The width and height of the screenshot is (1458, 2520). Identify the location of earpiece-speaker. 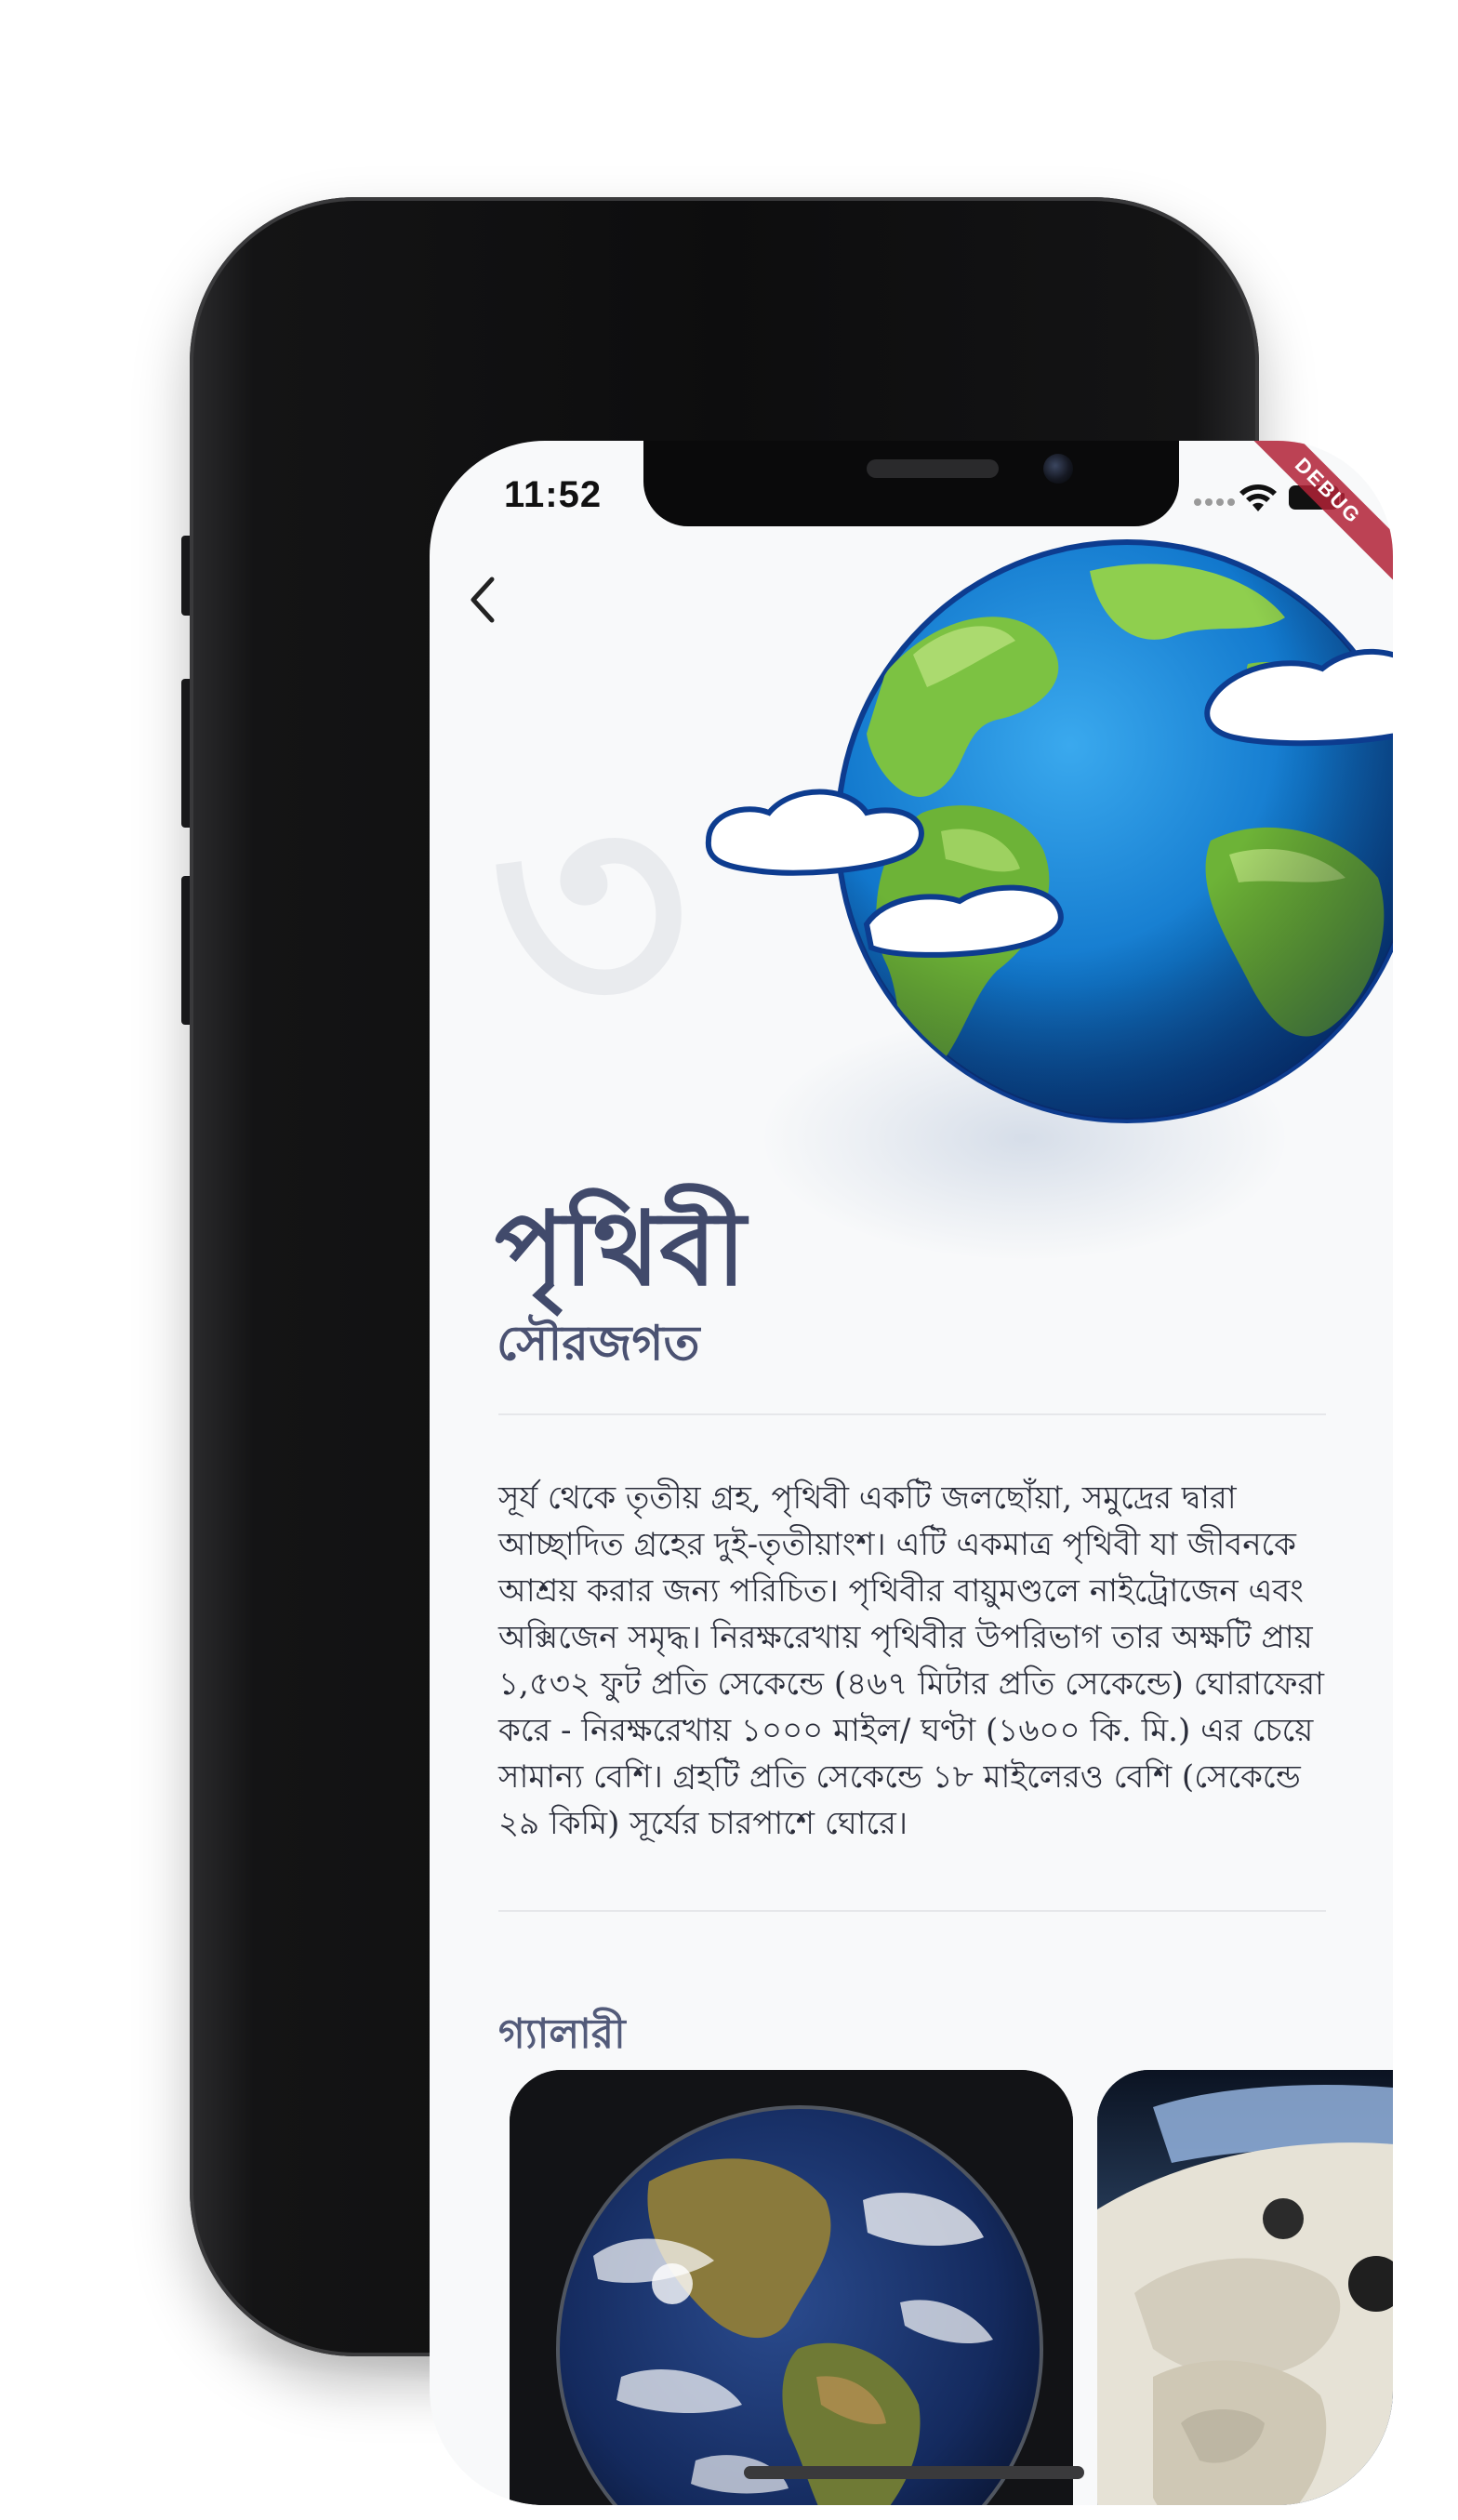
(933, 468).